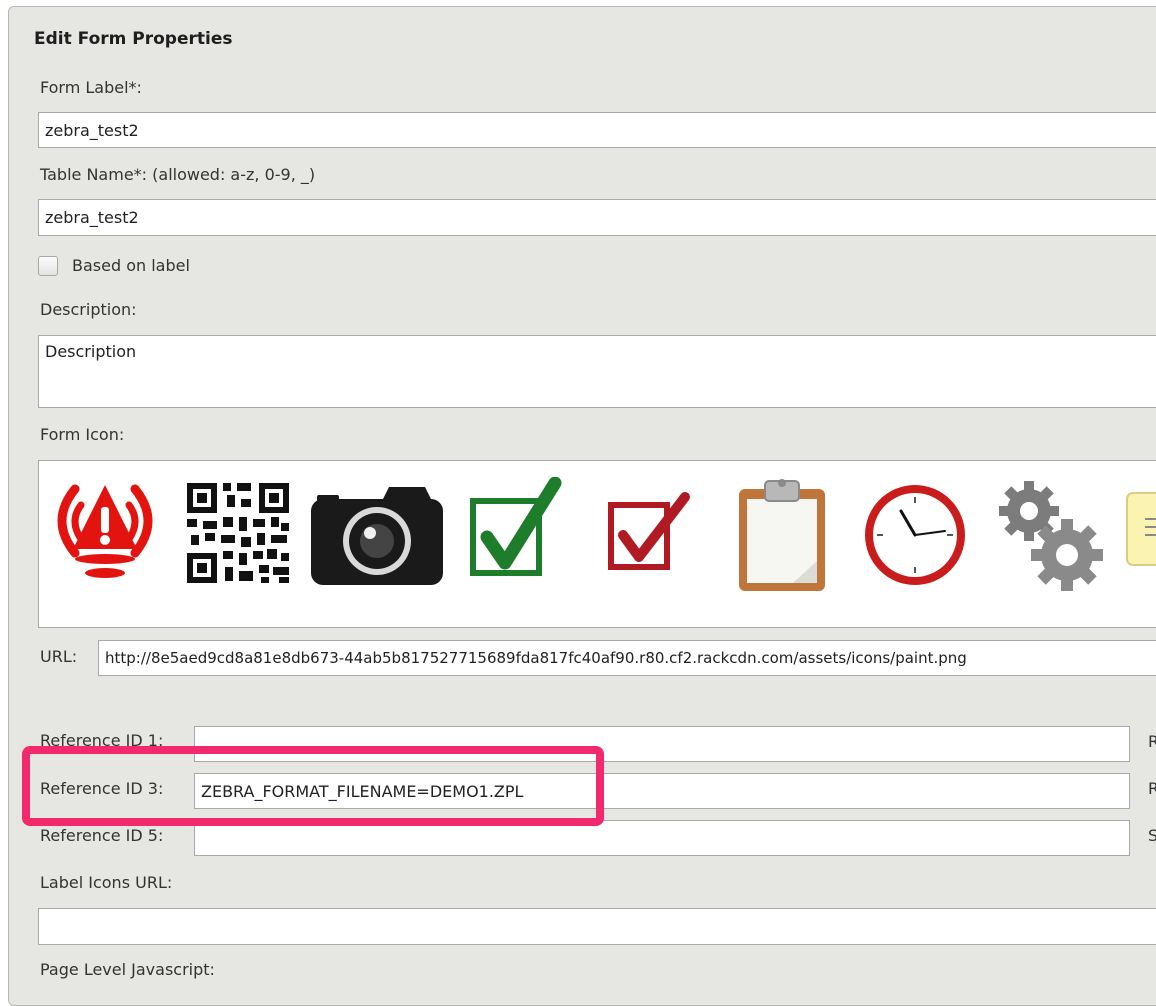 The width and height of the screenshot is (1156, 1006). What do you see at coordinates (662, 744) in the screenshot?
I see `reference-id-1-input` at bounding box center [662, 744].